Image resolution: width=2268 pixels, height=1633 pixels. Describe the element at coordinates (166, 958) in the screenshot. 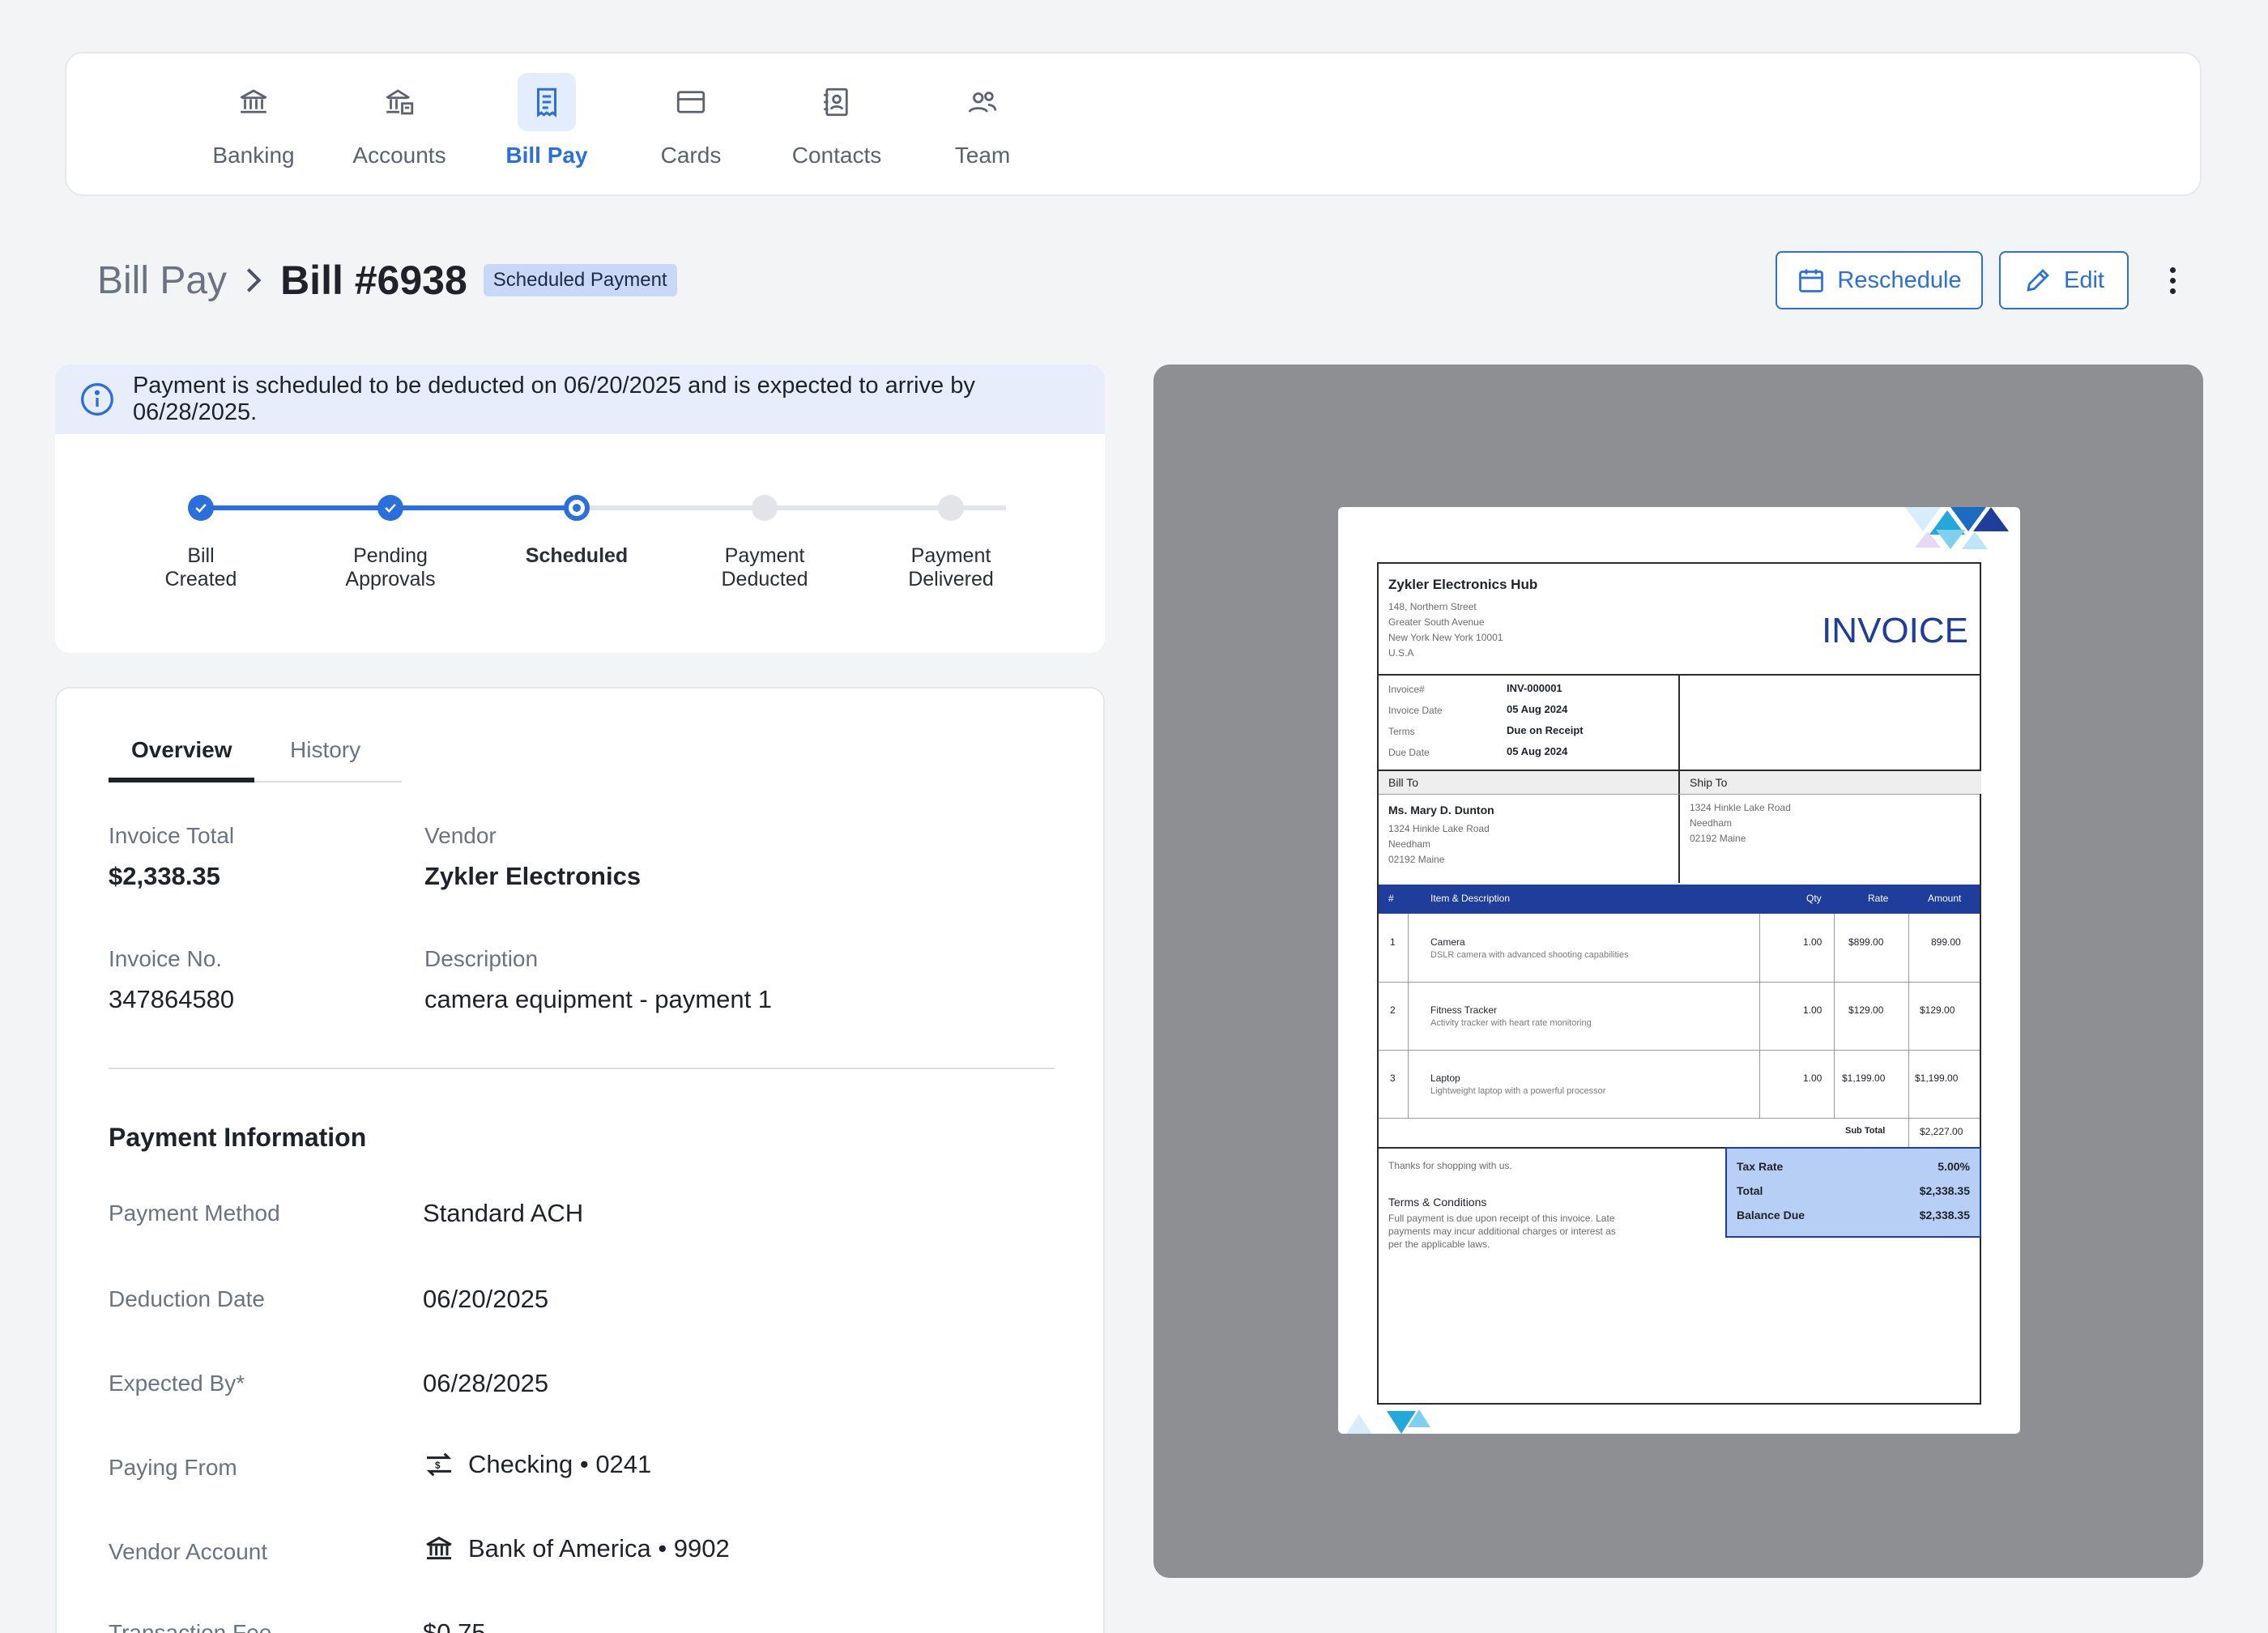

I see `invoice-no-label: Invoice No.` at that location.